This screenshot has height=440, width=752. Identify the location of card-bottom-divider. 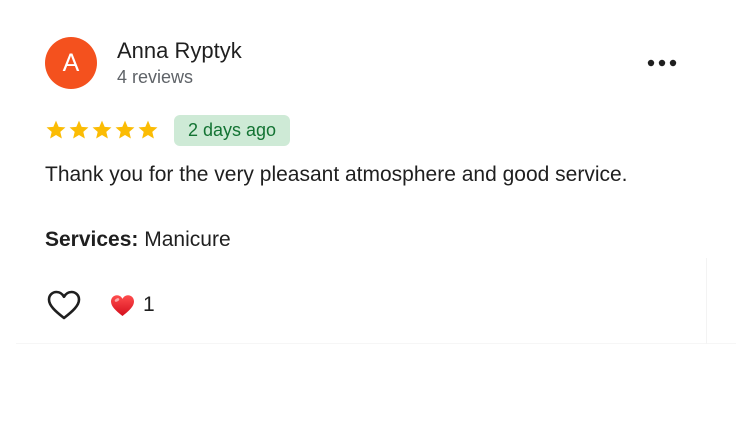
(376, 343).